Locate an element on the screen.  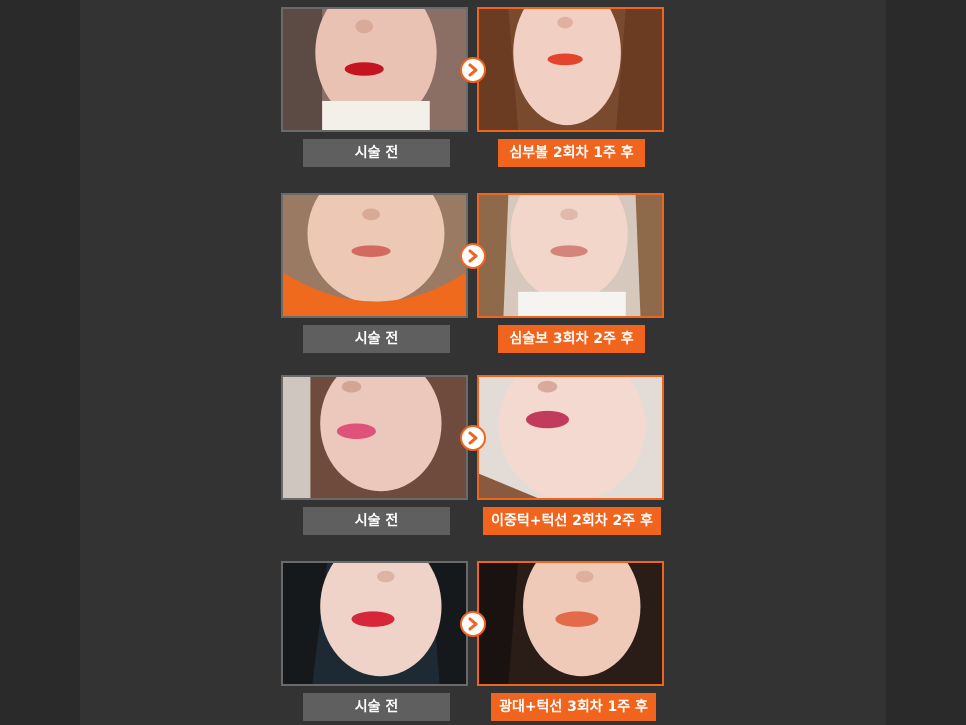
comparison-pair-3: 시술 전 이중턱+턱선 2회차 2주 후 is located at coordinates (475, 456).